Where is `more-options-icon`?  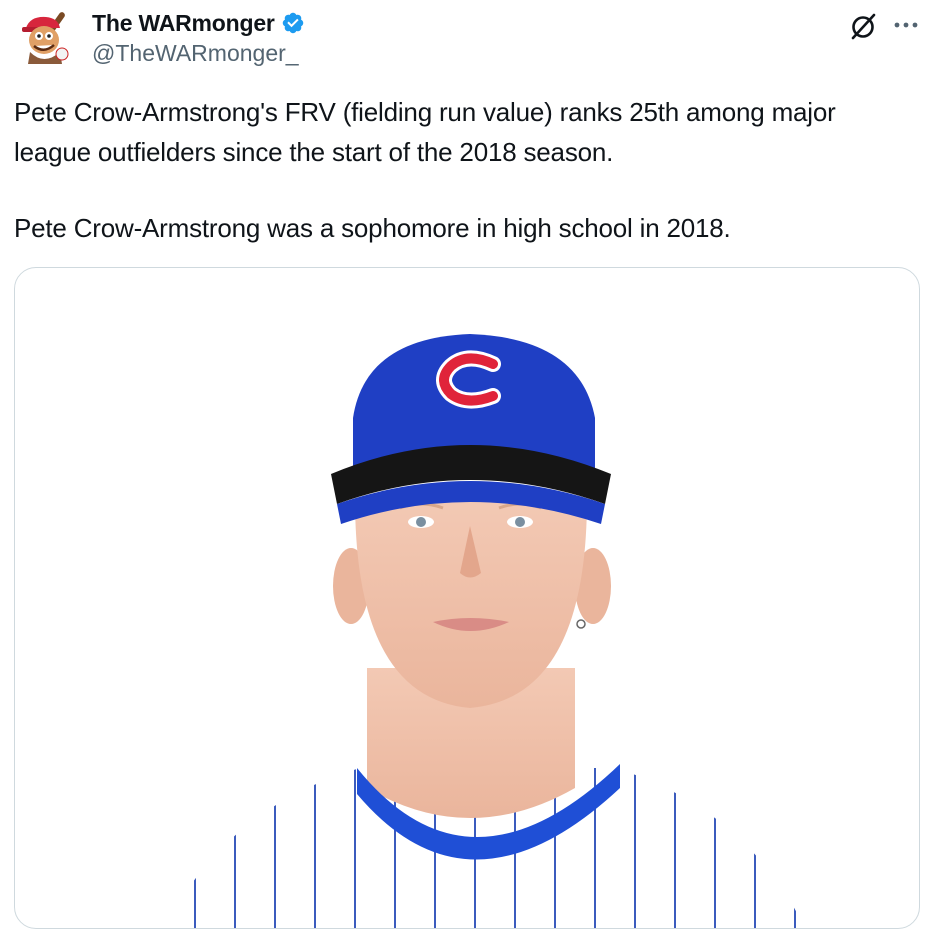 more-options-icon is located at coordinates (906, 25).